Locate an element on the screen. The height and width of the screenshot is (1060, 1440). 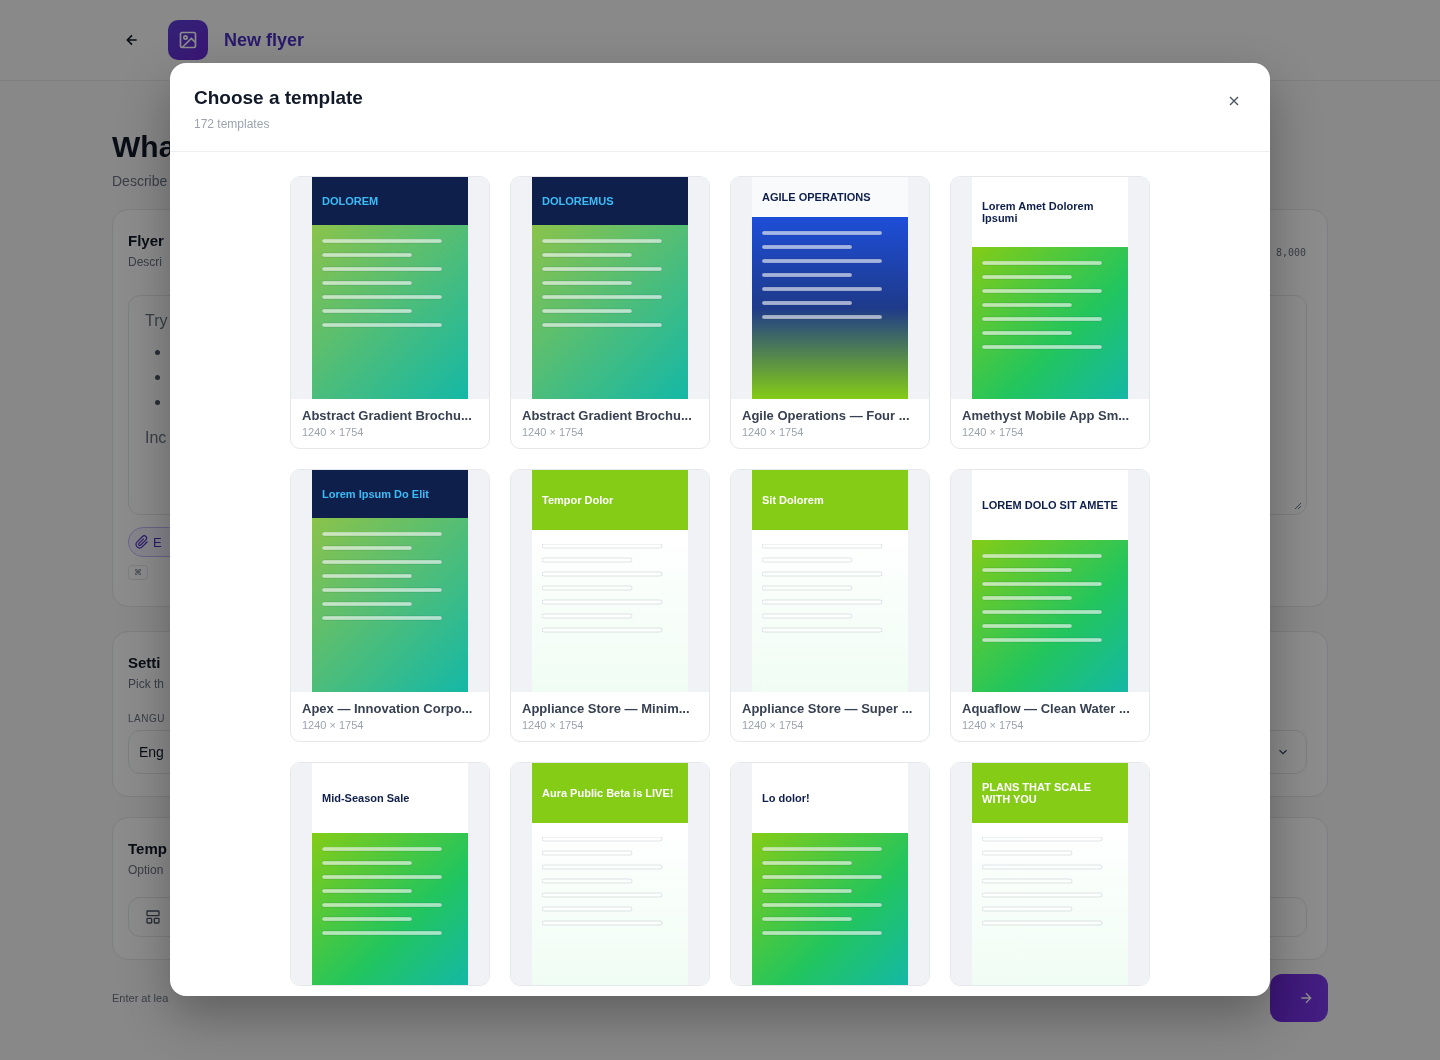
preview-heading: Lo dolor! is located at coordinates (786, 798).